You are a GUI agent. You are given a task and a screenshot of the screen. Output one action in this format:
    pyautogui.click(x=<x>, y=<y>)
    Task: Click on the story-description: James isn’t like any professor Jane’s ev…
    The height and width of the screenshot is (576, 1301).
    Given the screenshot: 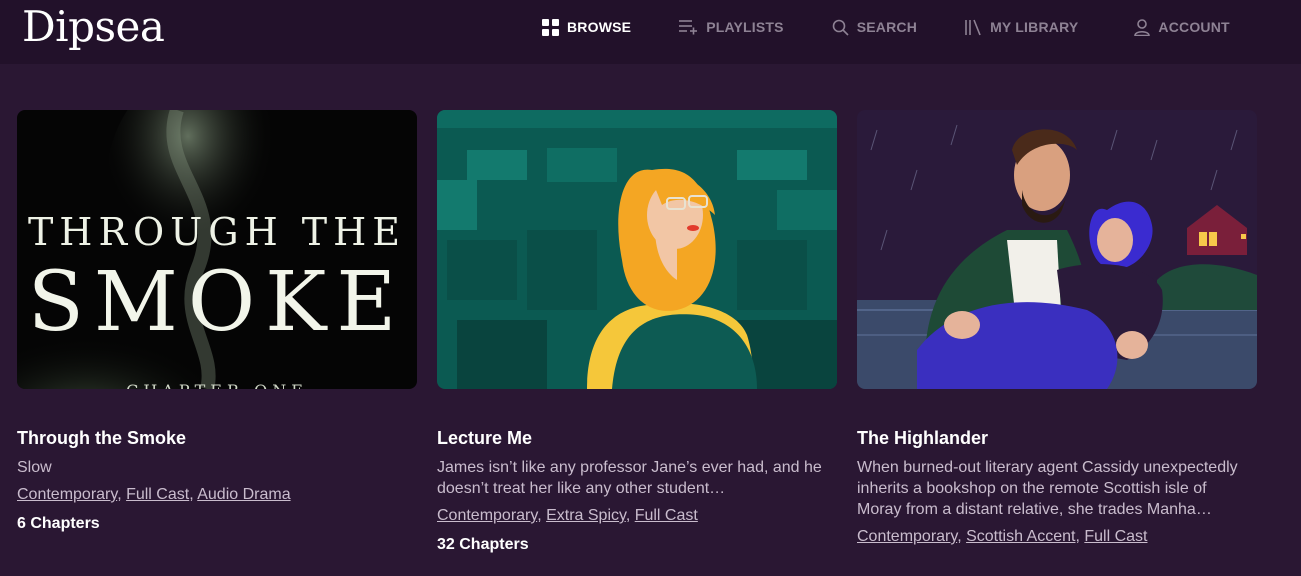 What is the action you would take?
    pyautogui.click(x=629, y=478)
    